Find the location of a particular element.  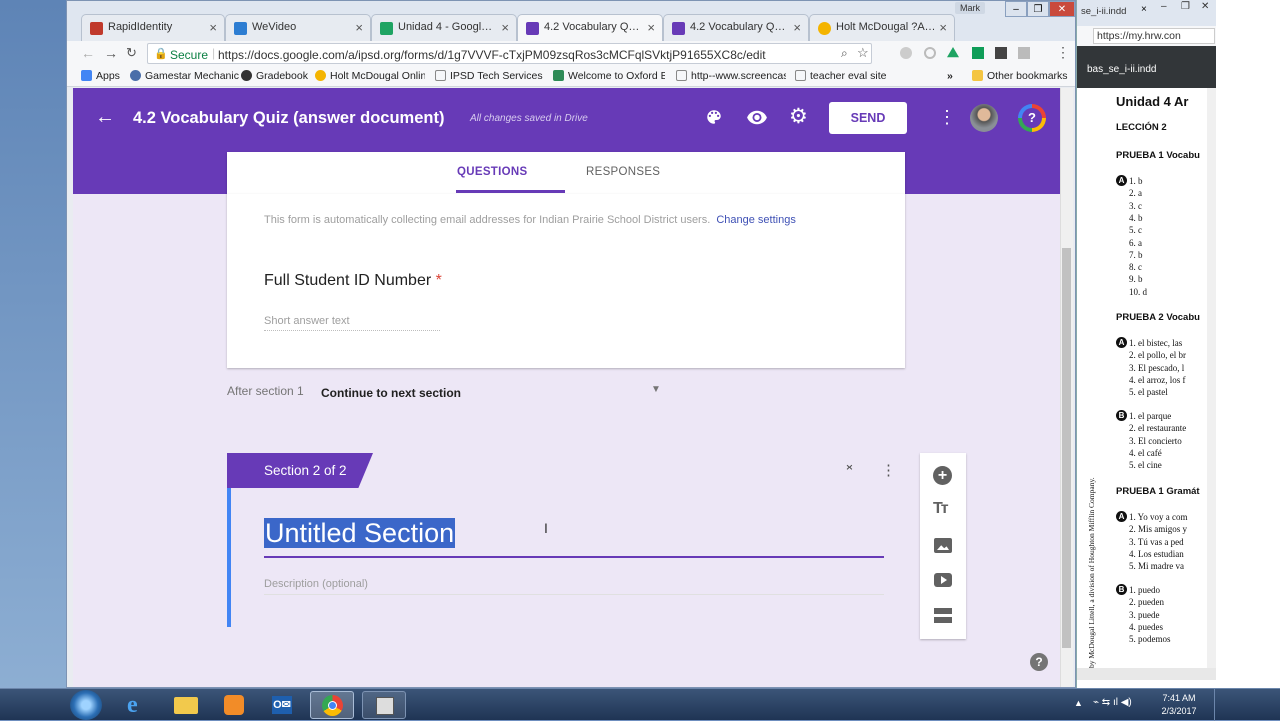

after-section-value: Continue to next section is located at coordinates (391, 393).